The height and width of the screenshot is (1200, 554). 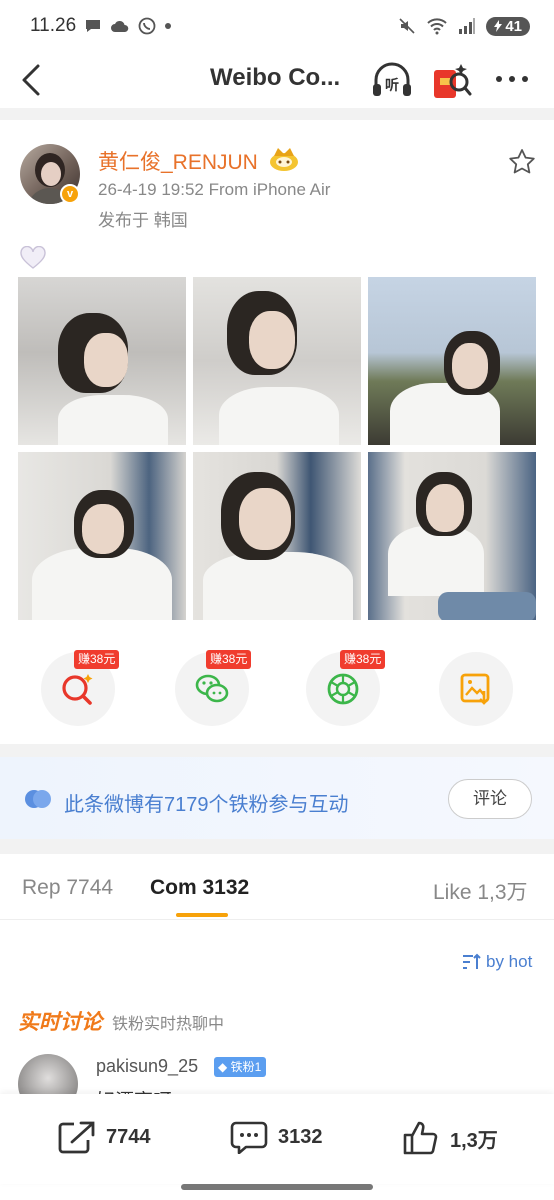 I want to click on active-tab-indicator, so click(x=202, y=915).